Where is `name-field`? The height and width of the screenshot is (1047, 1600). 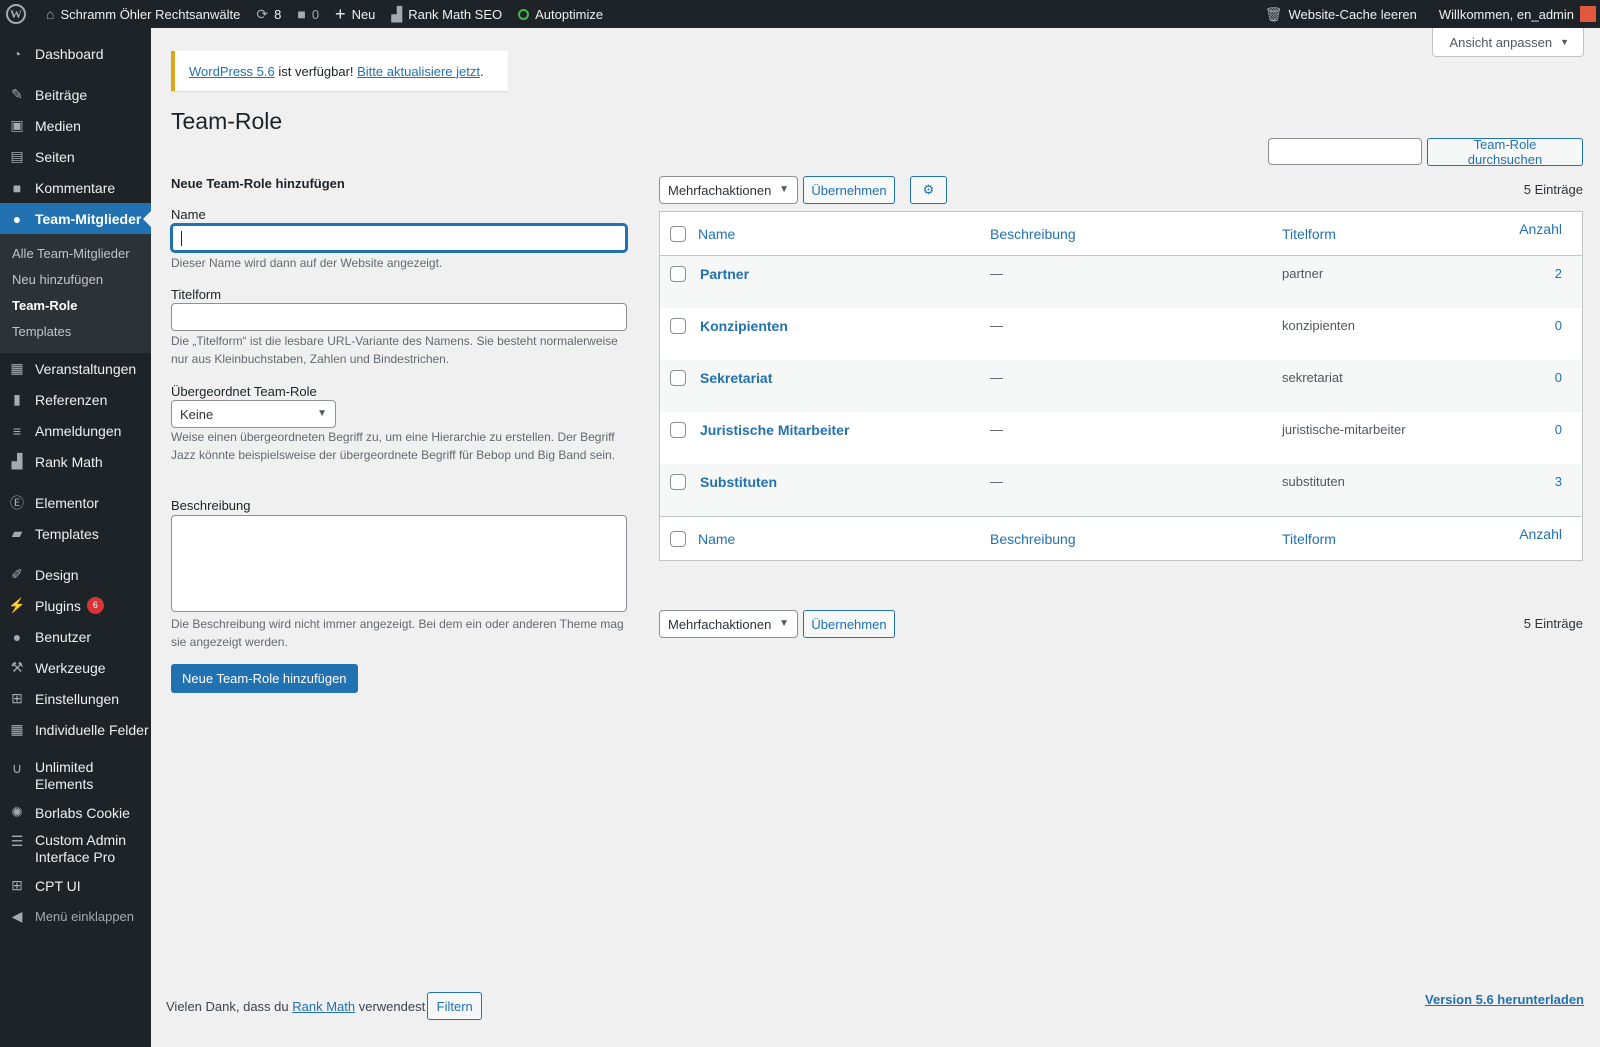
name-field is located at coordinates (399, 238).